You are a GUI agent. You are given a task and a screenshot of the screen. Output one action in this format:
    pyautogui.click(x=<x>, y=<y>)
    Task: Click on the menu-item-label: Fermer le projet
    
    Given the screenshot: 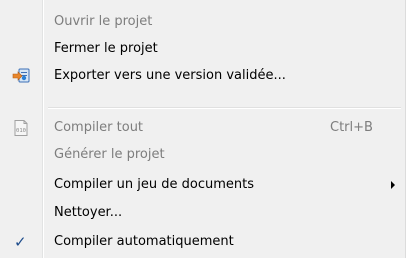 What is the action you would take?
    pyautogui.click(x=106, y=48)
    